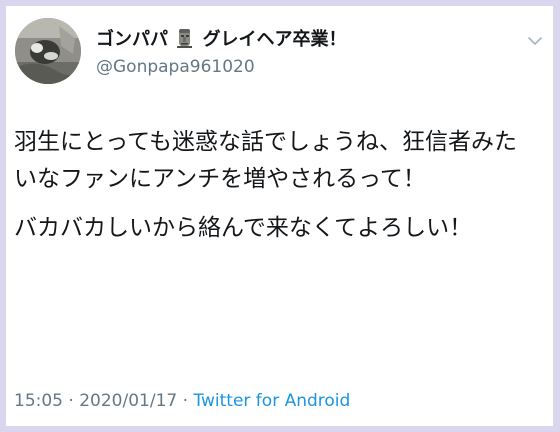 The image size is (560, 432). I want to click on avatar, so click(48, 51).